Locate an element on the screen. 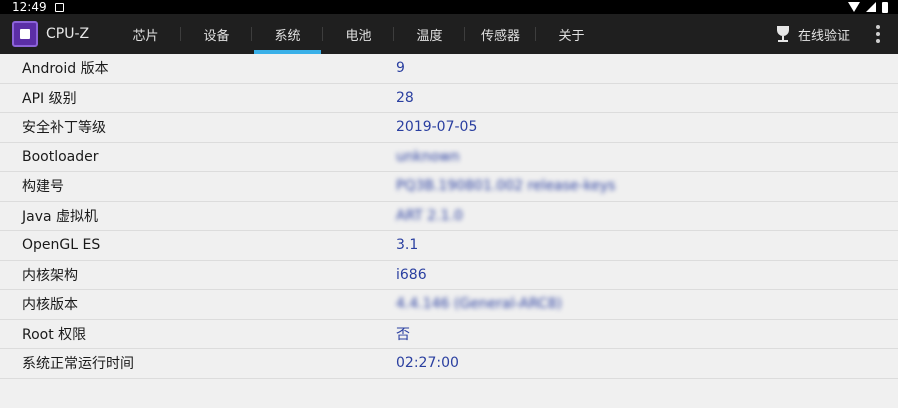 The image size is (898, 408). list-item: Bootloader unknown is located at coordinates (449, 157).